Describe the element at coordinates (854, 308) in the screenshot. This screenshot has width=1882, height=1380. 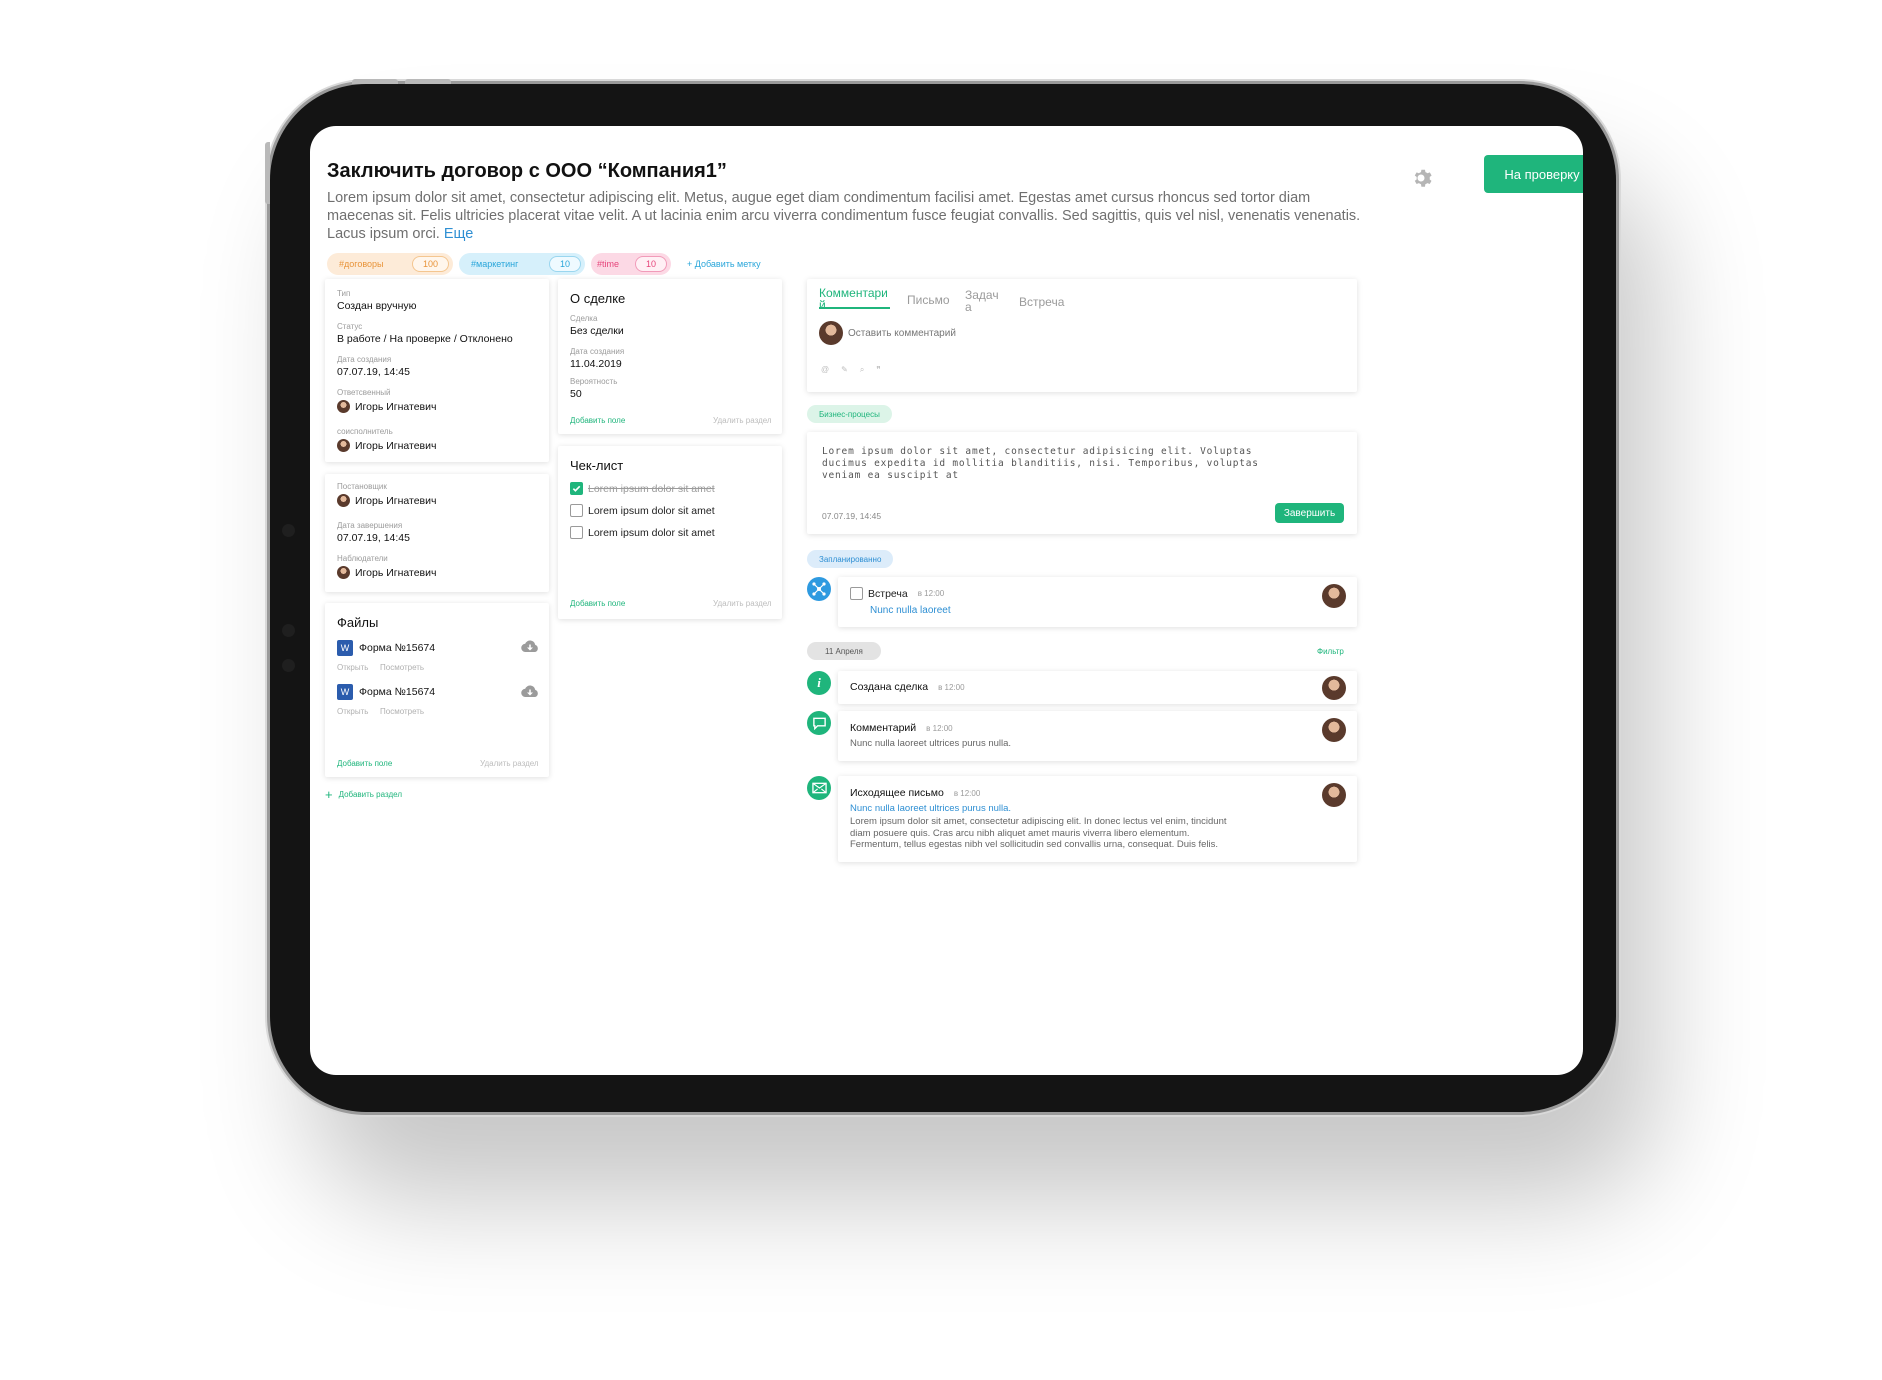
I see `active-tab-underline` at that location.